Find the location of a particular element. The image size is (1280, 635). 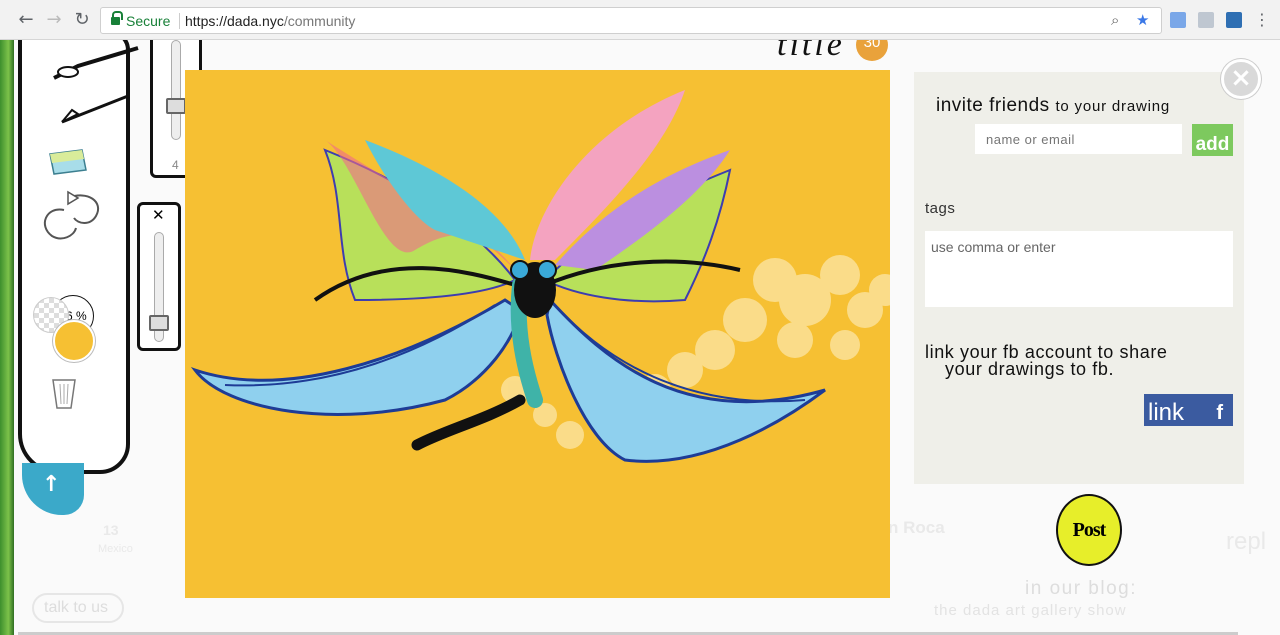

back-icon: ← is located at coordinates (26, 20).